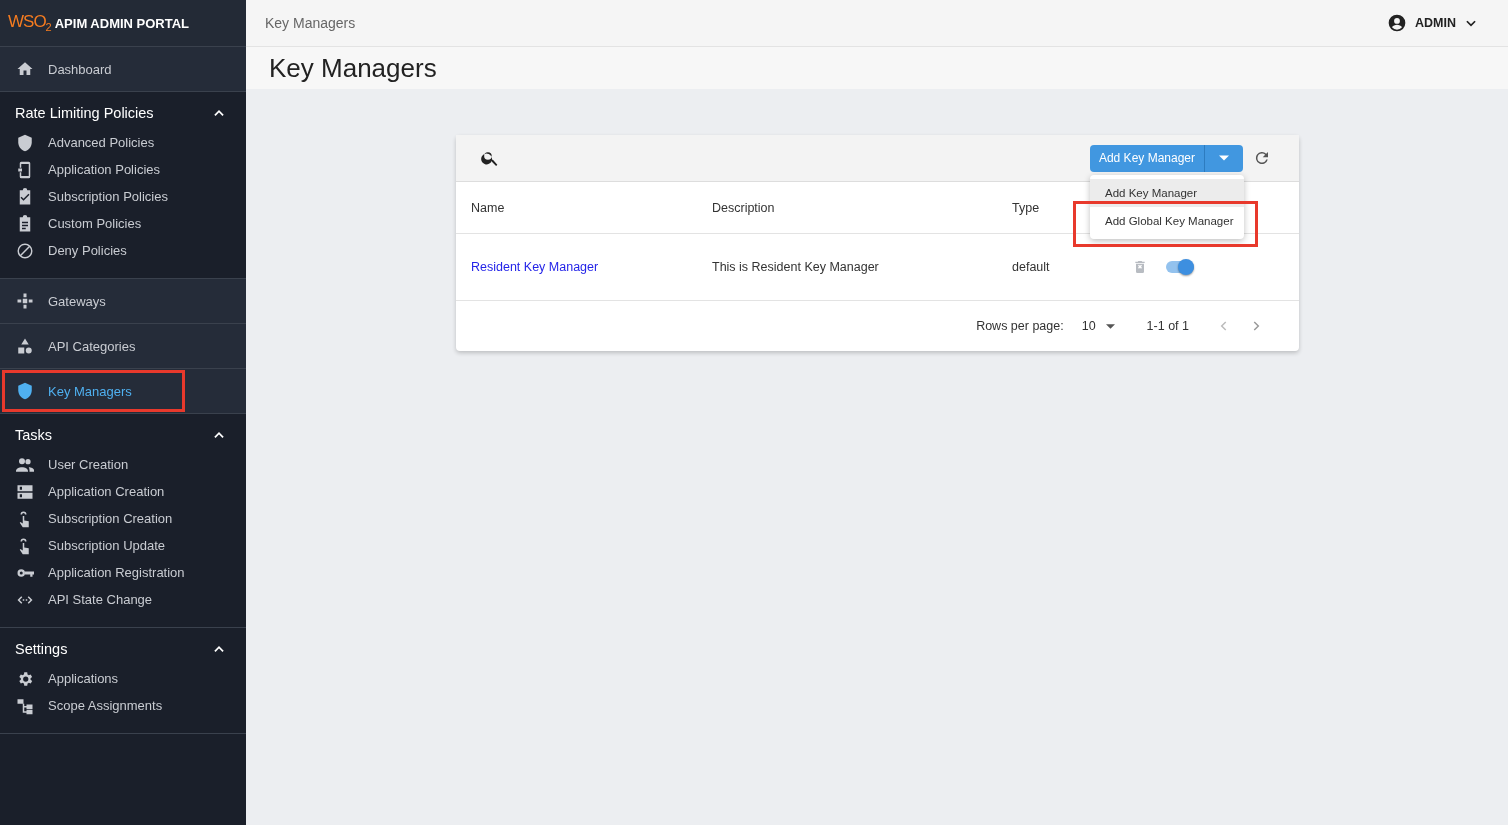 Image resolution: width=1508 pixels, height=825 pixels. What do you see at coordinates (744, 207) in the screenshot?
I see `column-header: Description` at bounding box center [744, 207].